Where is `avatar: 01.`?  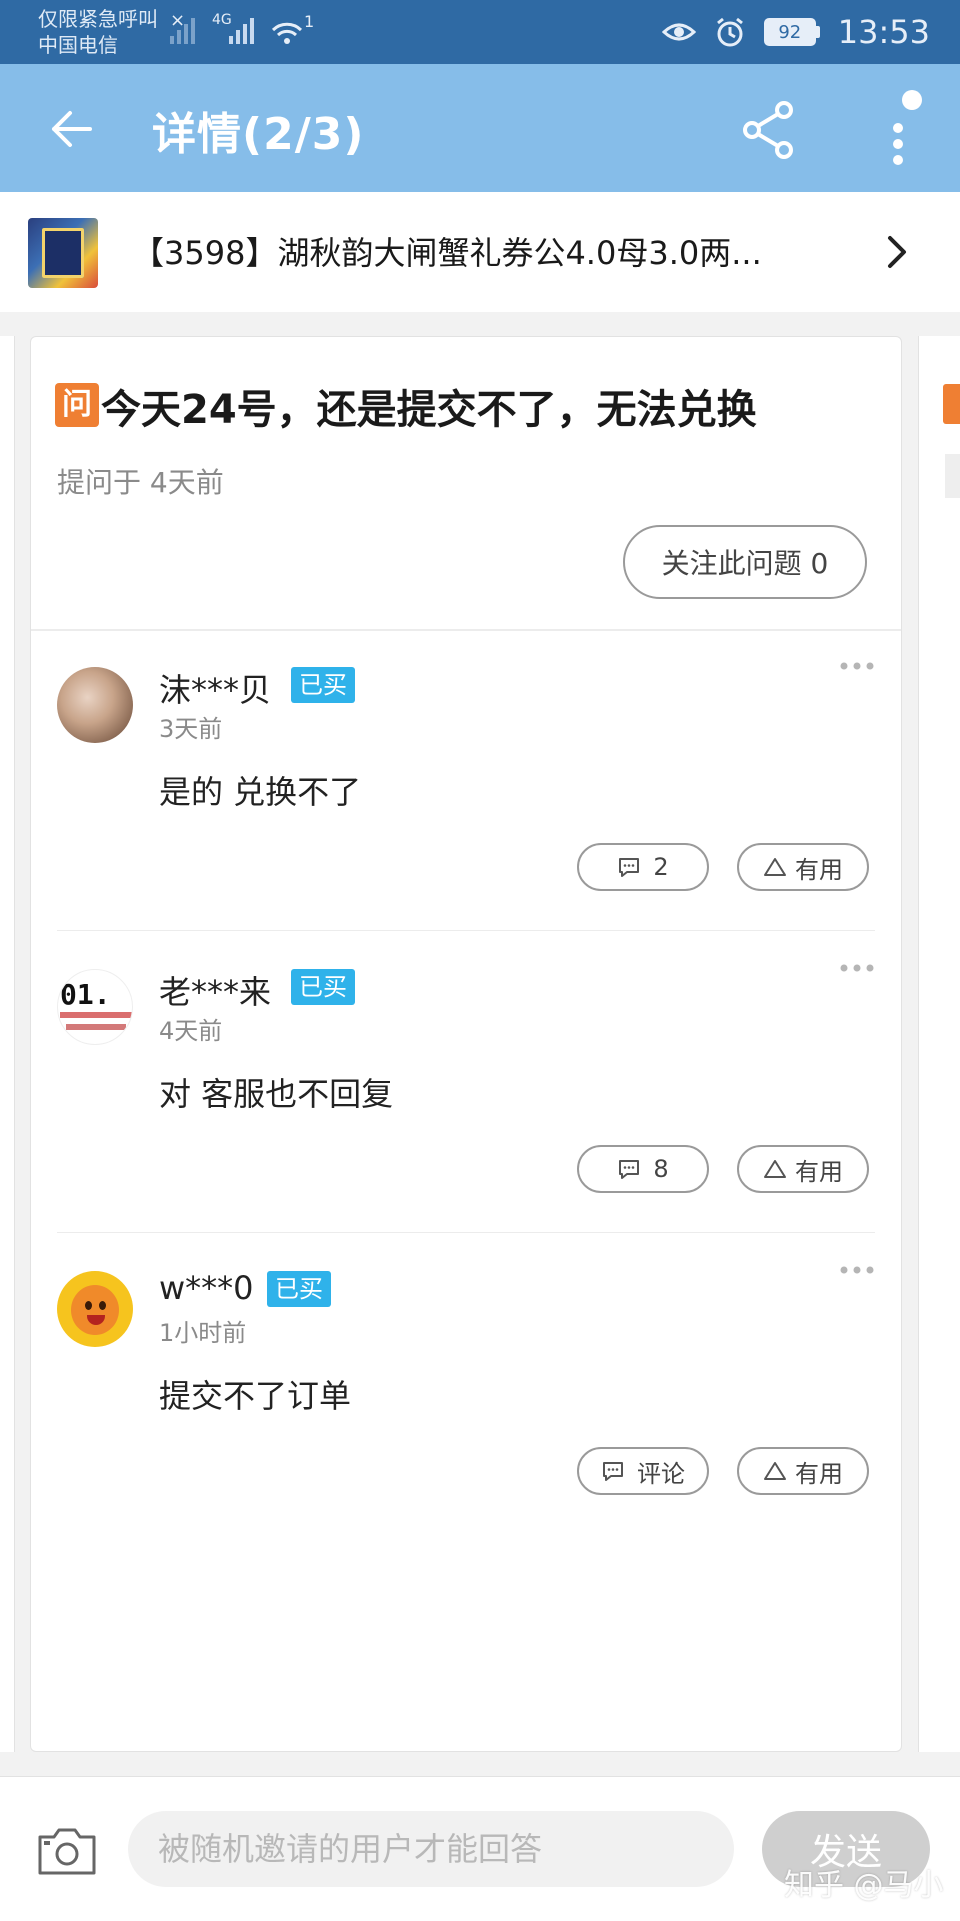 avatar: 01. is located at coordinates (95, 1007).